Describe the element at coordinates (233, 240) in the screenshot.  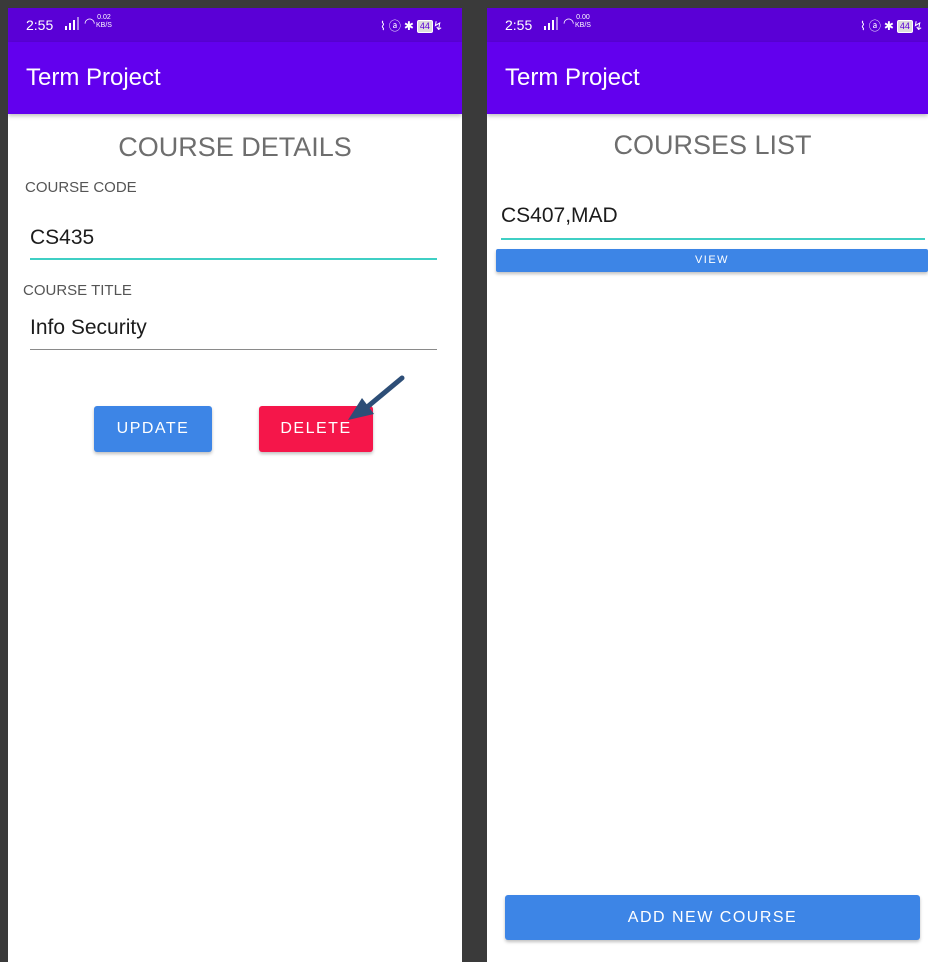
I see `course-code-field: CS435` at that location.